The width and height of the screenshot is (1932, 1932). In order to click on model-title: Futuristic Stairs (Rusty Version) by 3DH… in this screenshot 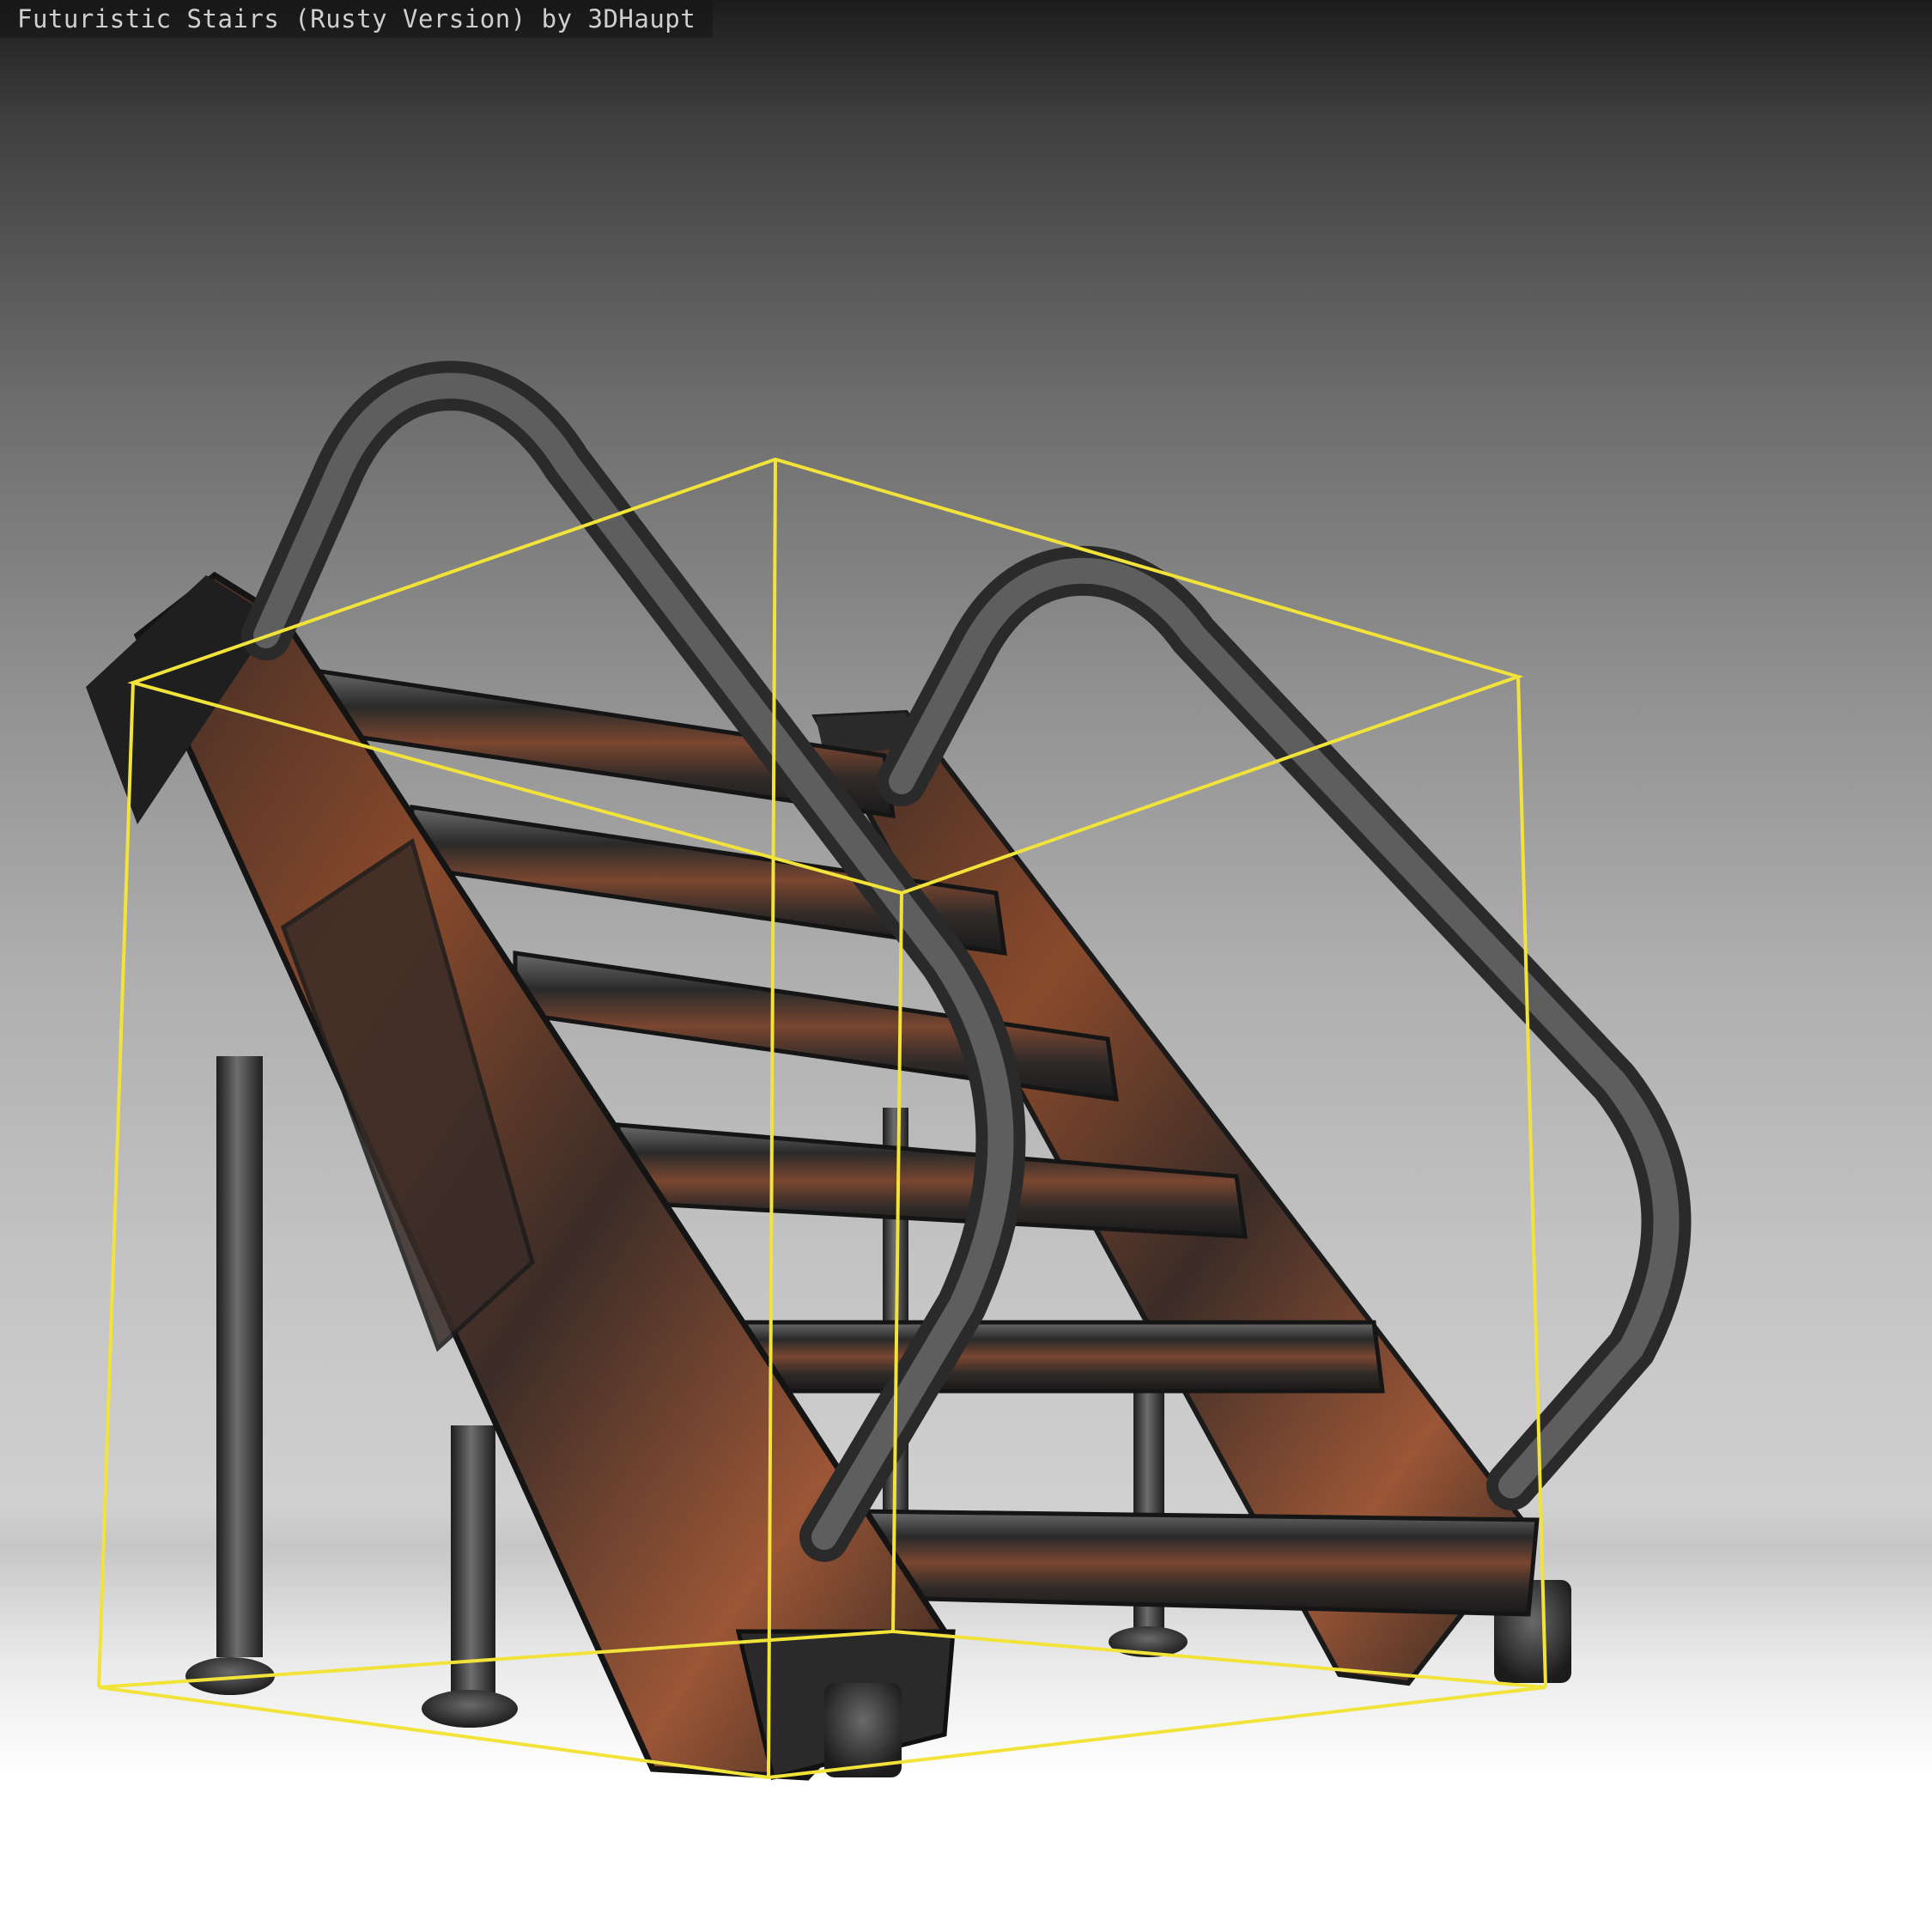, I will do `click(356, 18)`.